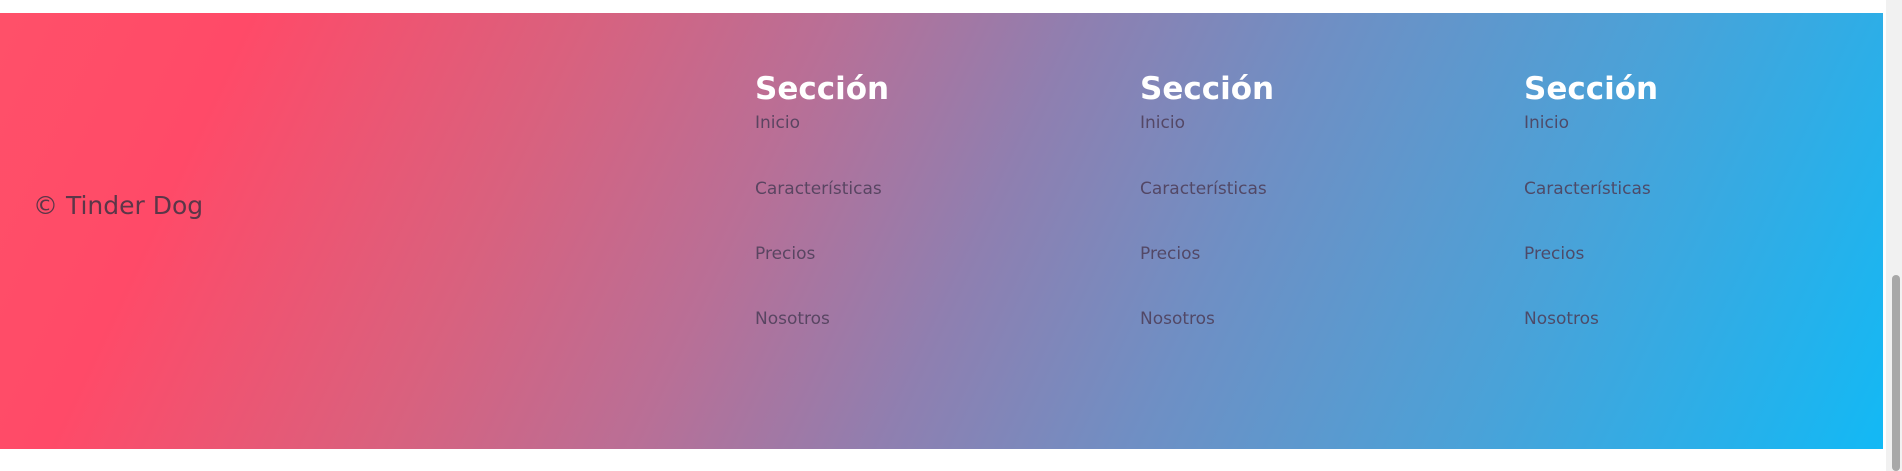 The width and height of the screenshot is (1902, 471). I want to click on scrollbar-thumb, so click(1896, 373).